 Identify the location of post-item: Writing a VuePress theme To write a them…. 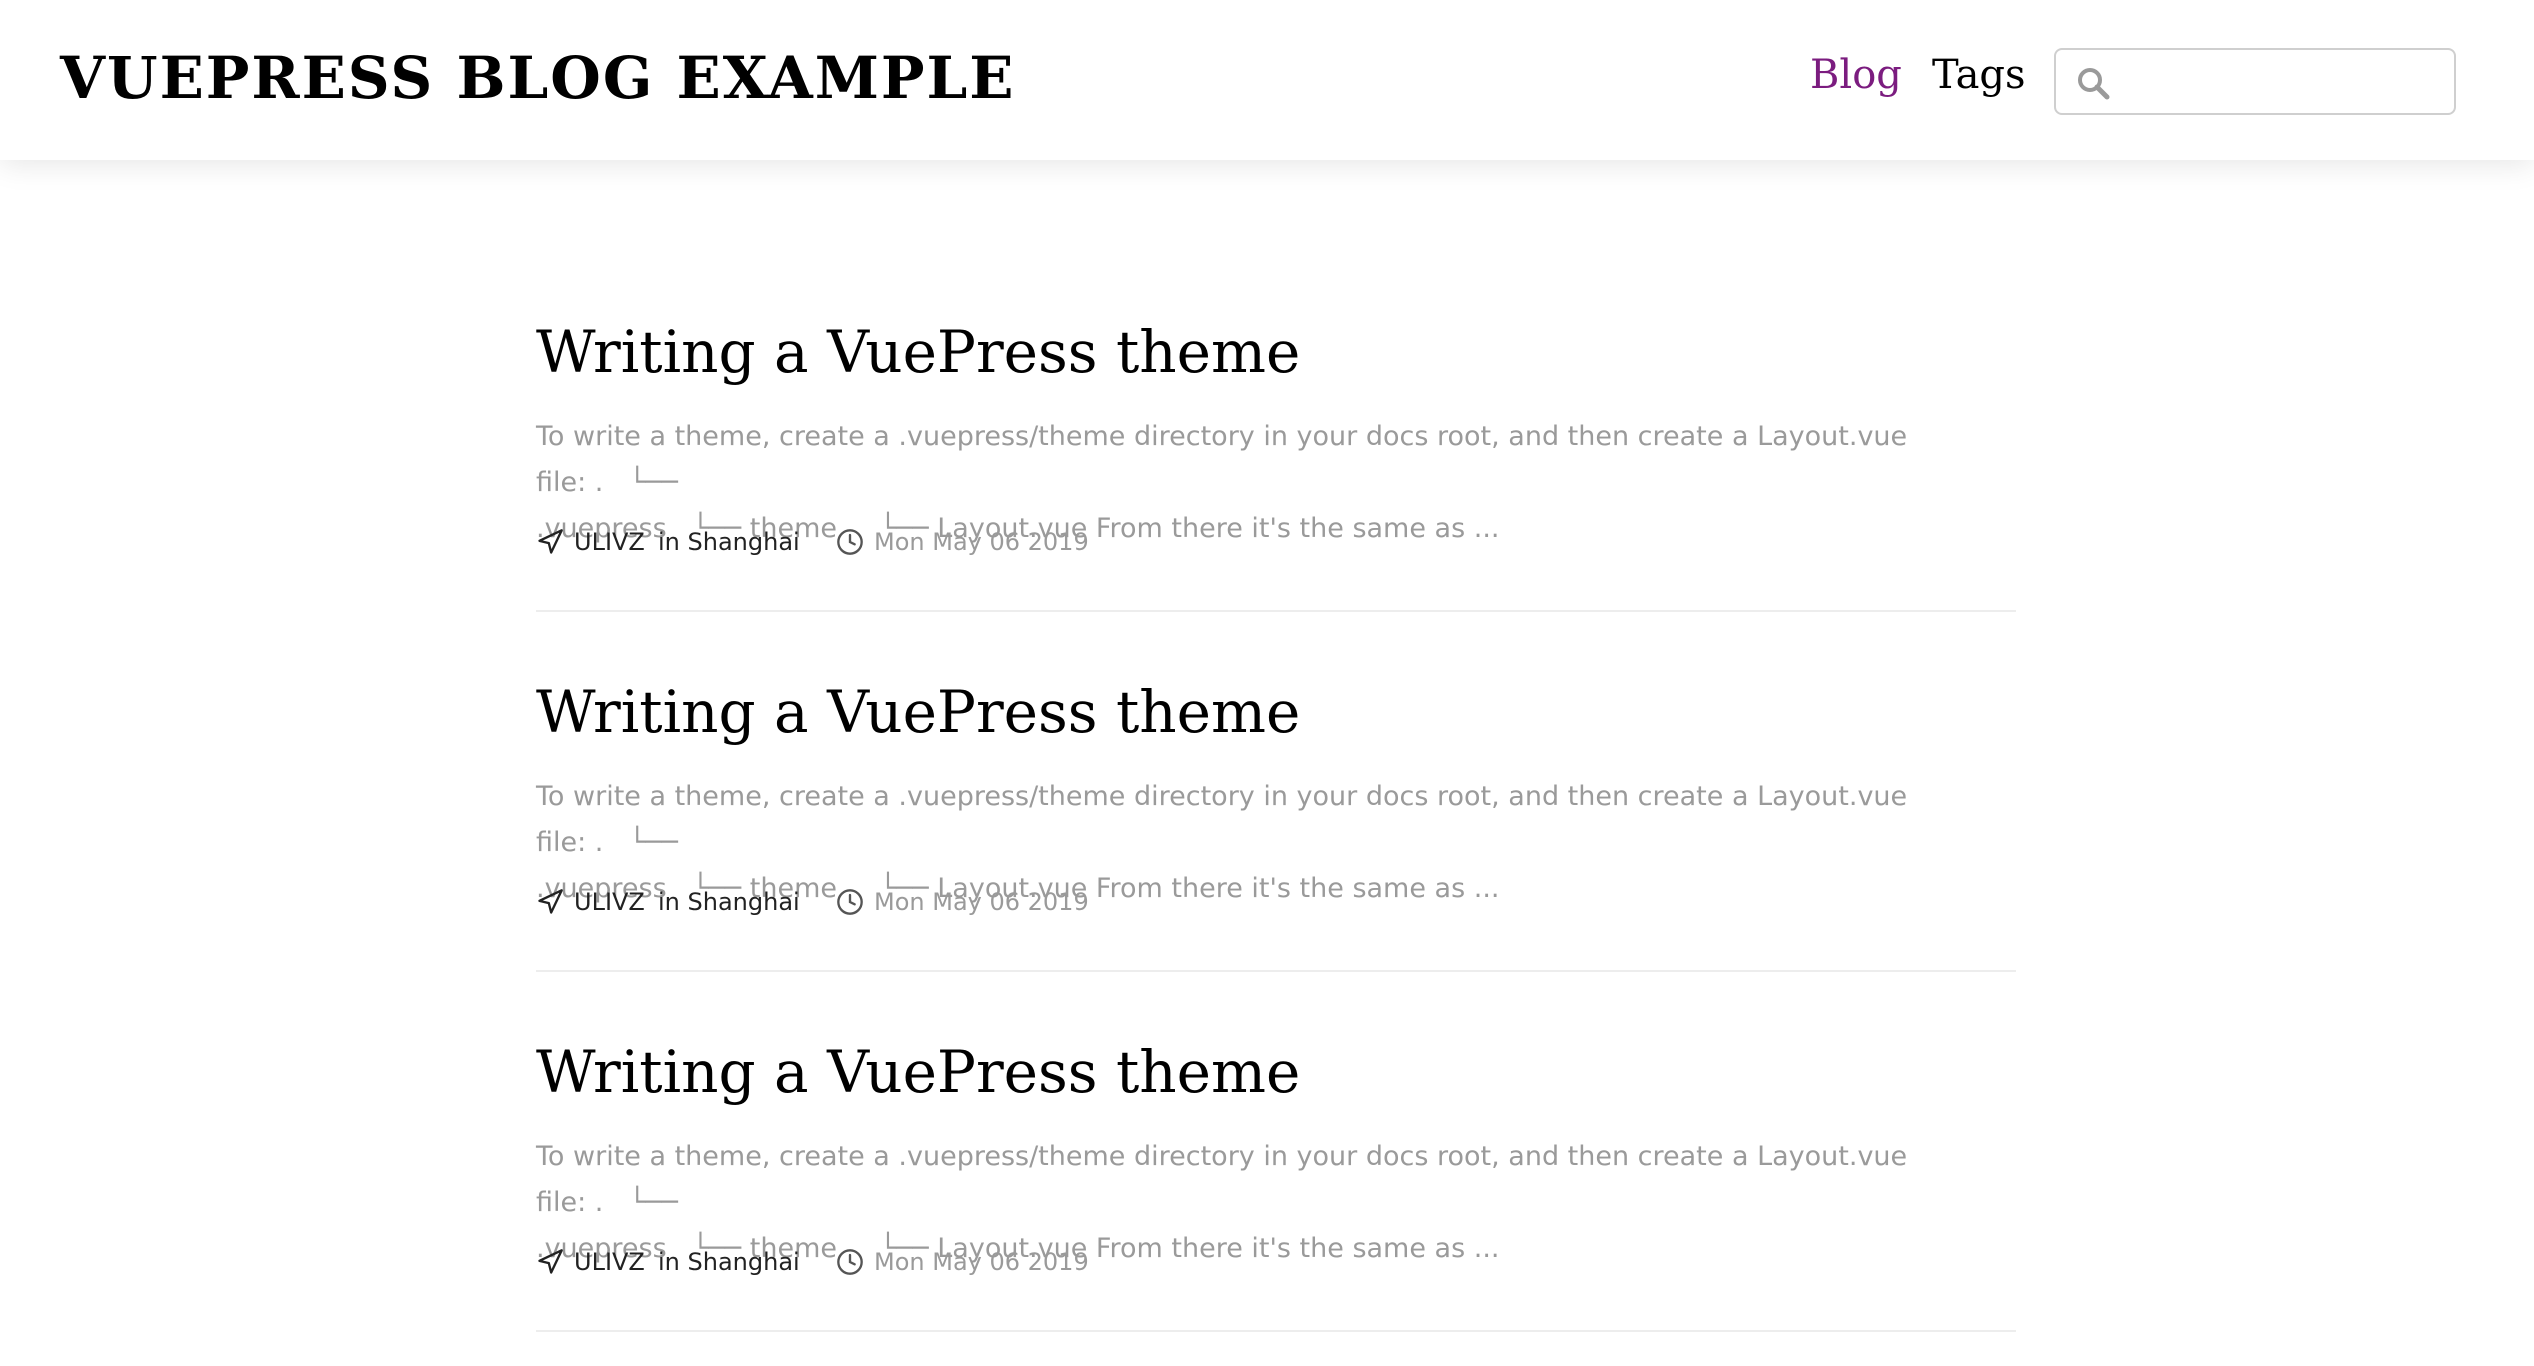
(1276, 1202).